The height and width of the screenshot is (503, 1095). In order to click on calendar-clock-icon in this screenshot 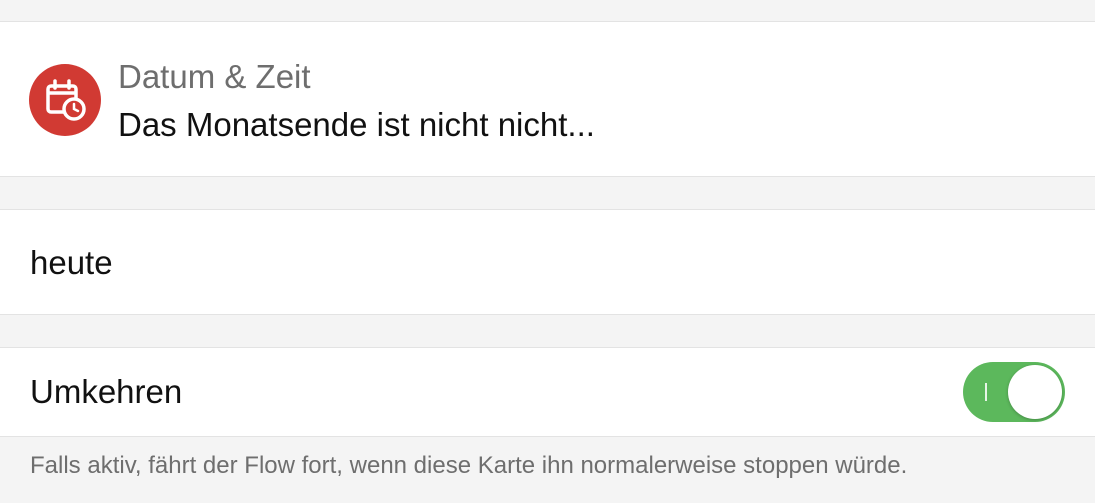, I will do `click(65, 100)`.